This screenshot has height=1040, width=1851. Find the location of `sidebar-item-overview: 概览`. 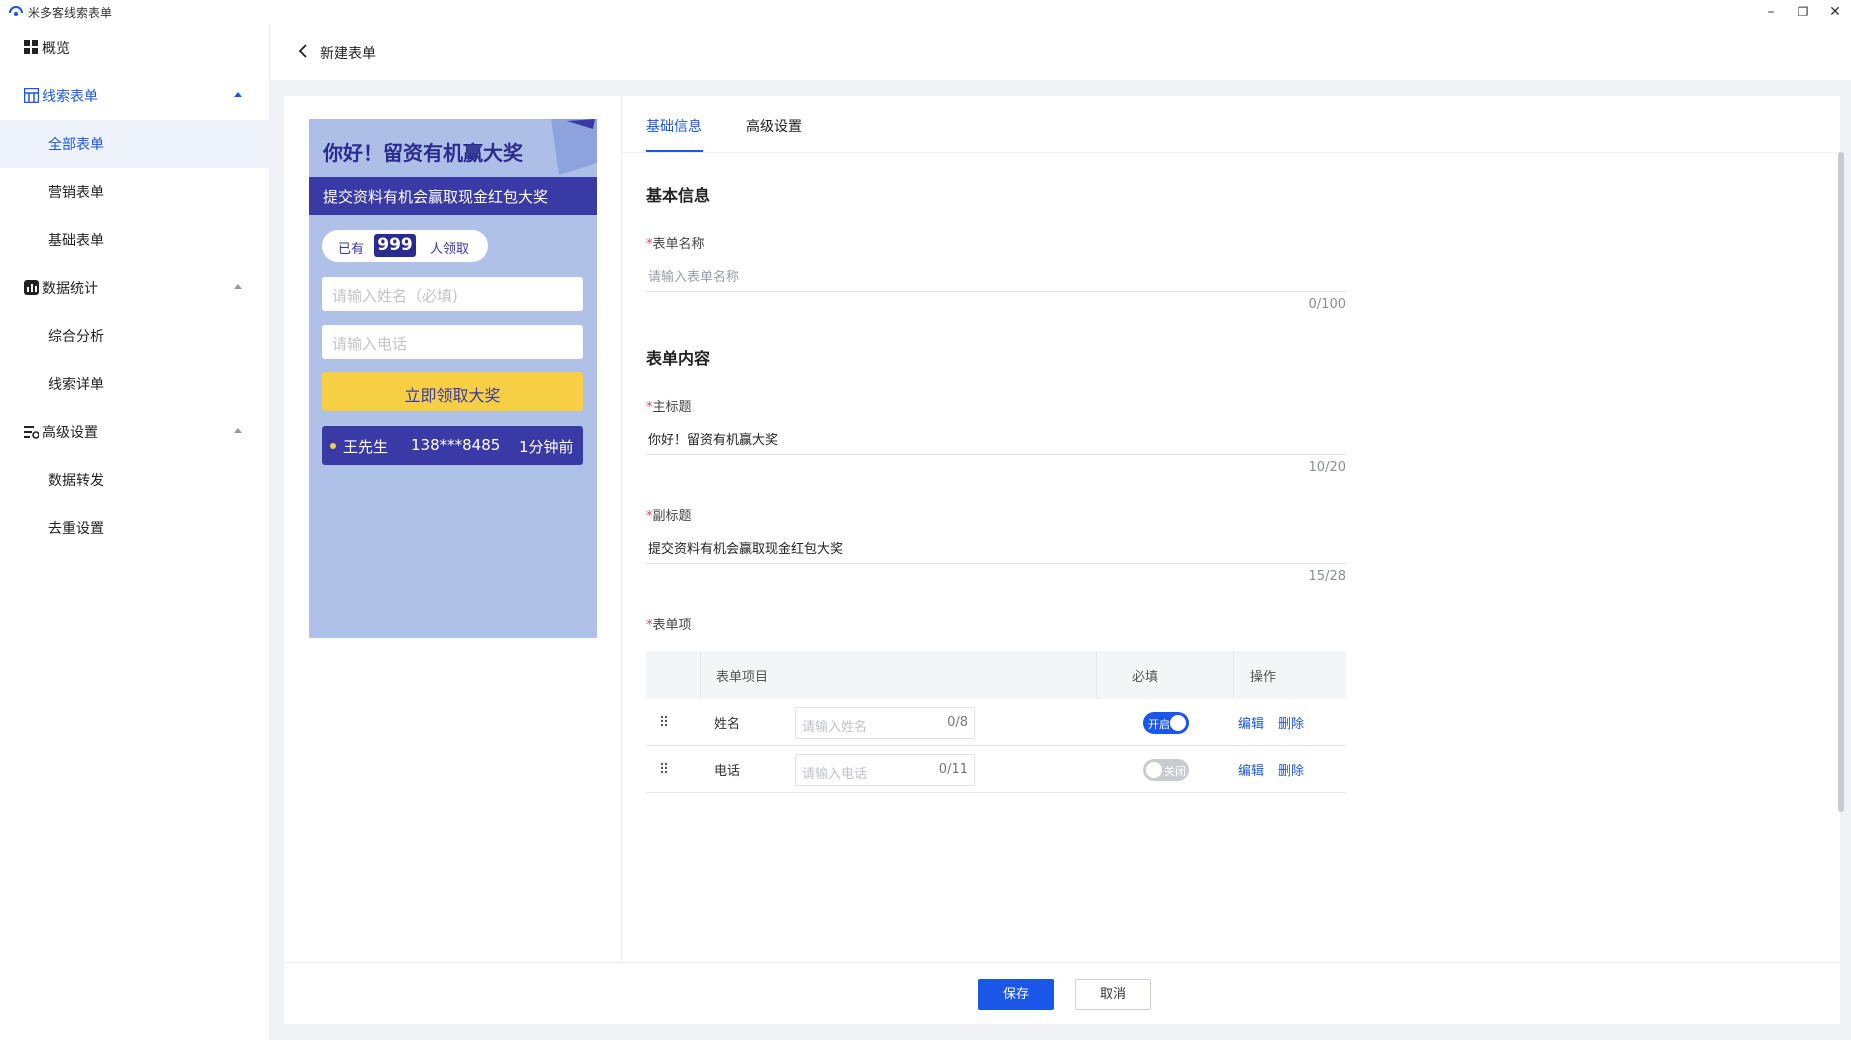

sidebar-item-overview: 概览 is located at coordinates (135, 48).